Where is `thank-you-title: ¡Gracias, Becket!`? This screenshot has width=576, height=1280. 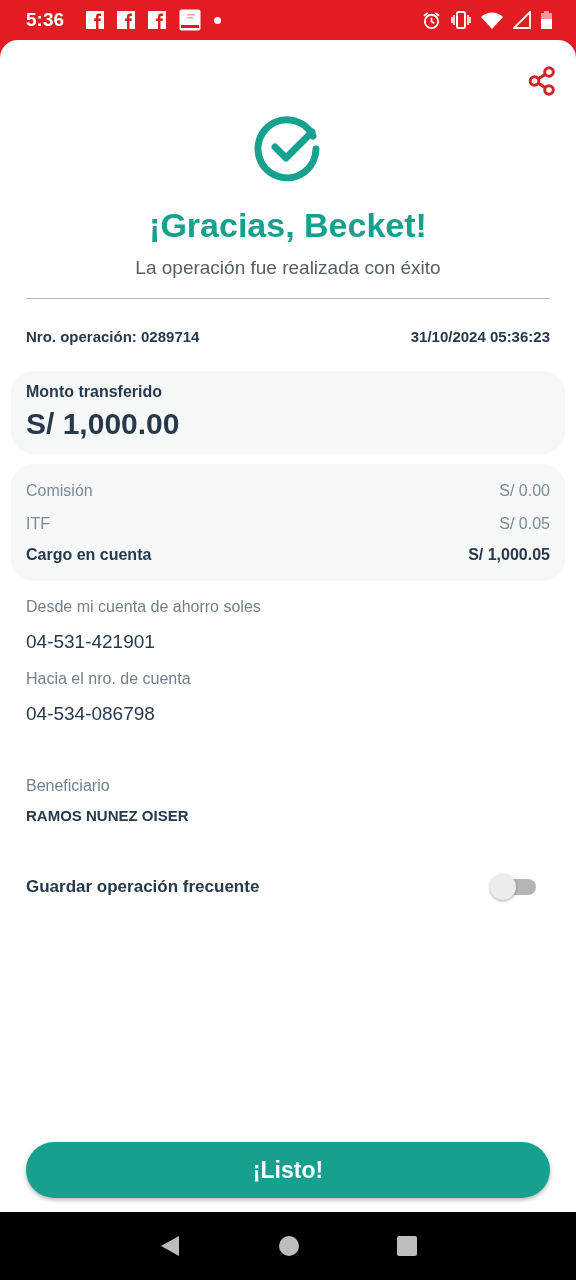
thank-you-title: ¡Gracias, Becket! is located at coordinates (288, 225).